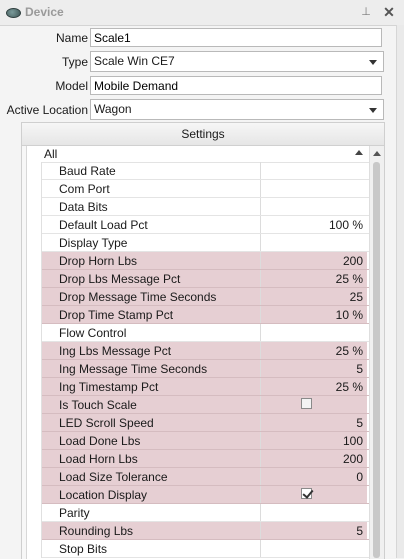 This screenshot has height=559, width=404. I want to click on property-row: Ing Timestamp Pct 25 %, so click(198, 387).